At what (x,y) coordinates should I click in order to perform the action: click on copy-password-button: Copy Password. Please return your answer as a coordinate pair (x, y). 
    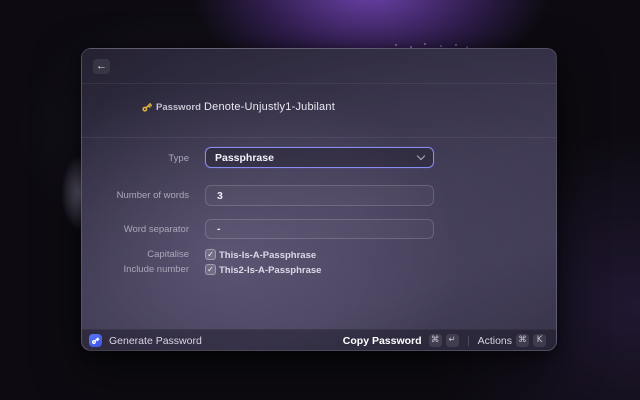
    Looking at the image, I should click on (382, 341).